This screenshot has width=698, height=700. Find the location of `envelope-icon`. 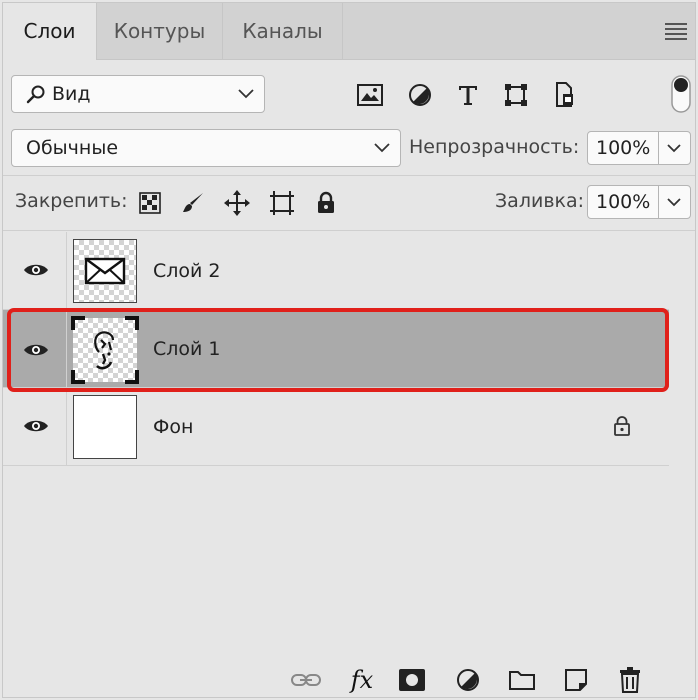

envelope-icon is located at coordinates (105, 271).